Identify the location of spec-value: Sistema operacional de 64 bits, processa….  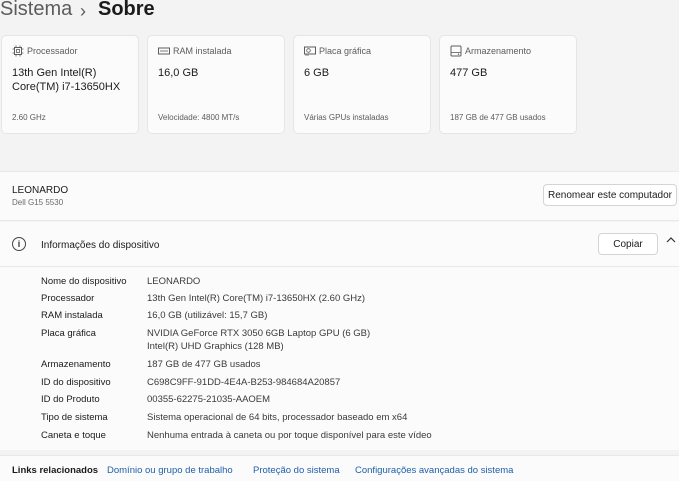
(277, 418).